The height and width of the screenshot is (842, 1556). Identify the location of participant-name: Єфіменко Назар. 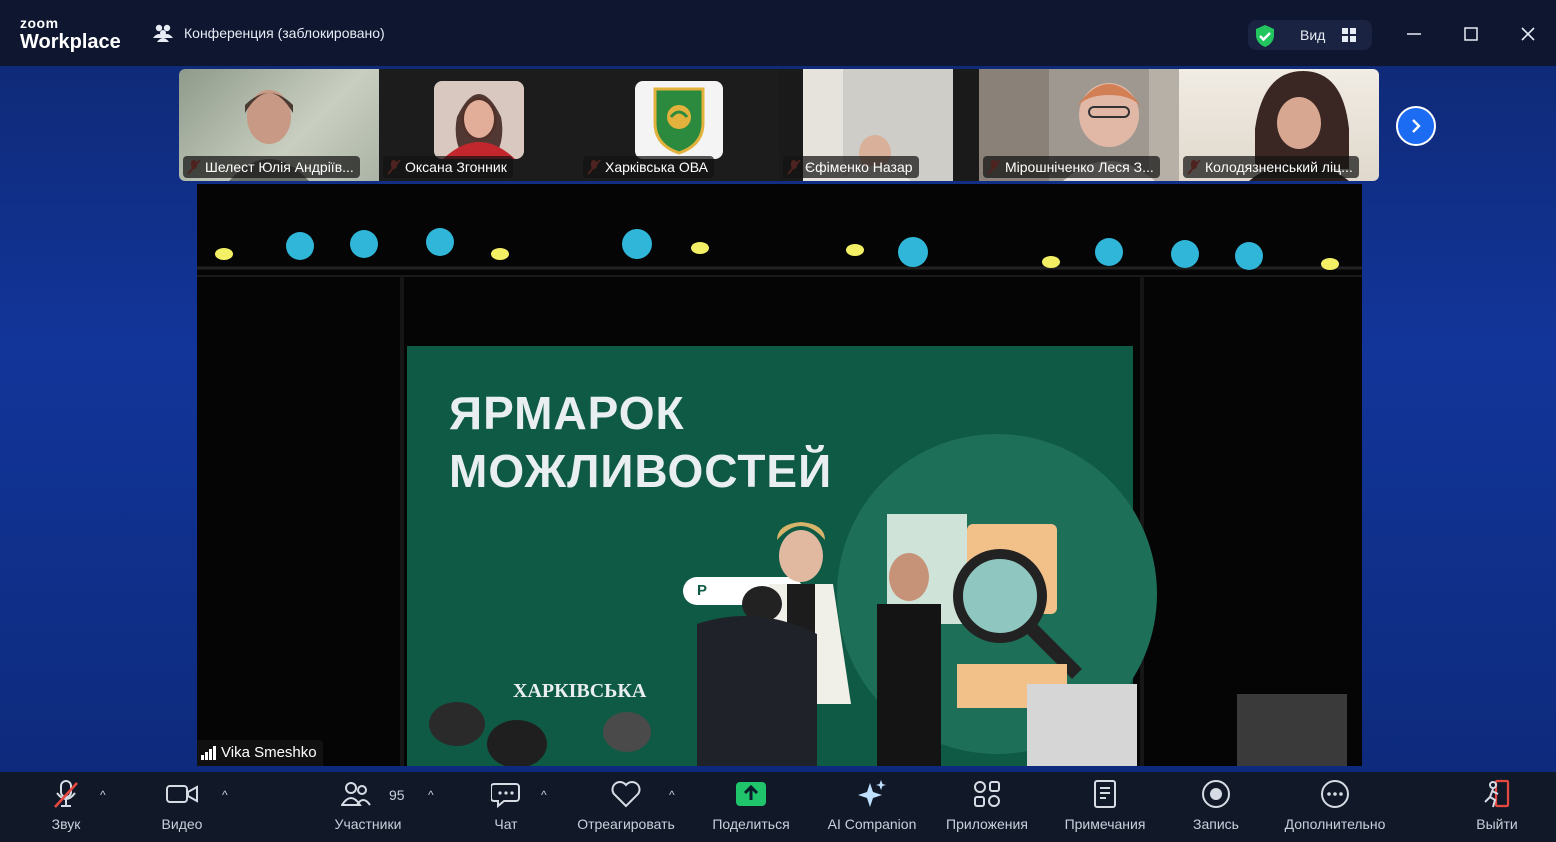
(851, 167).